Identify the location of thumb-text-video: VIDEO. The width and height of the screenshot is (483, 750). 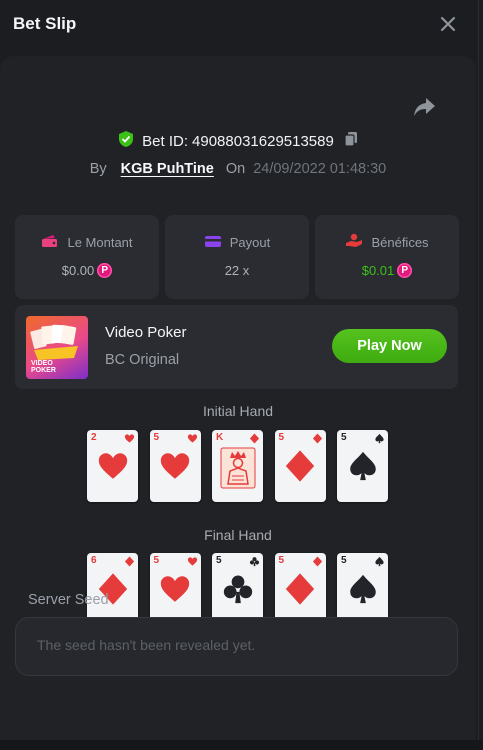
(42, 363).